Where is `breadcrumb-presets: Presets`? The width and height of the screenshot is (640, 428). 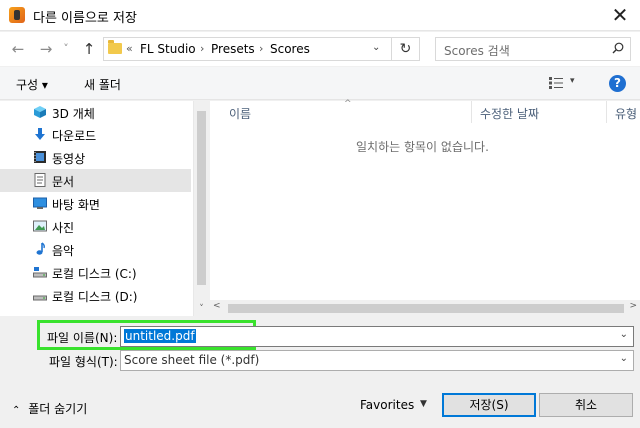 breadcrumb-presets: Presets is located at coordinates (233, 49).